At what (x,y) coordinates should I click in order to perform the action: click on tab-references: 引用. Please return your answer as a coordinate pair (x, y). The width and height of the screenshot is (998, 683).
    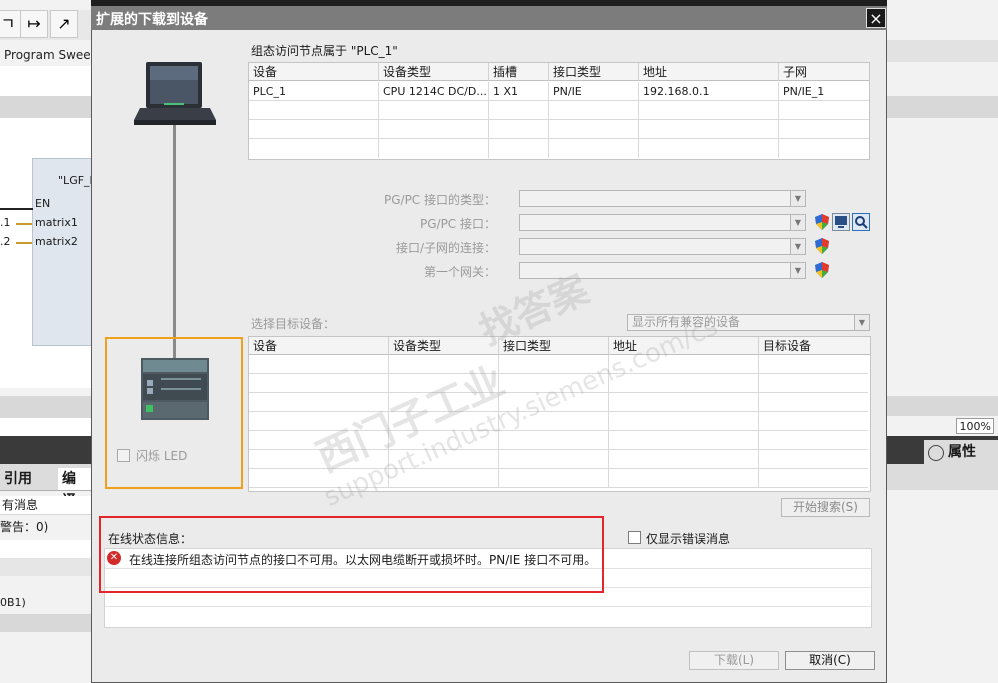
    Looking at the image, I should click on (18, 479).